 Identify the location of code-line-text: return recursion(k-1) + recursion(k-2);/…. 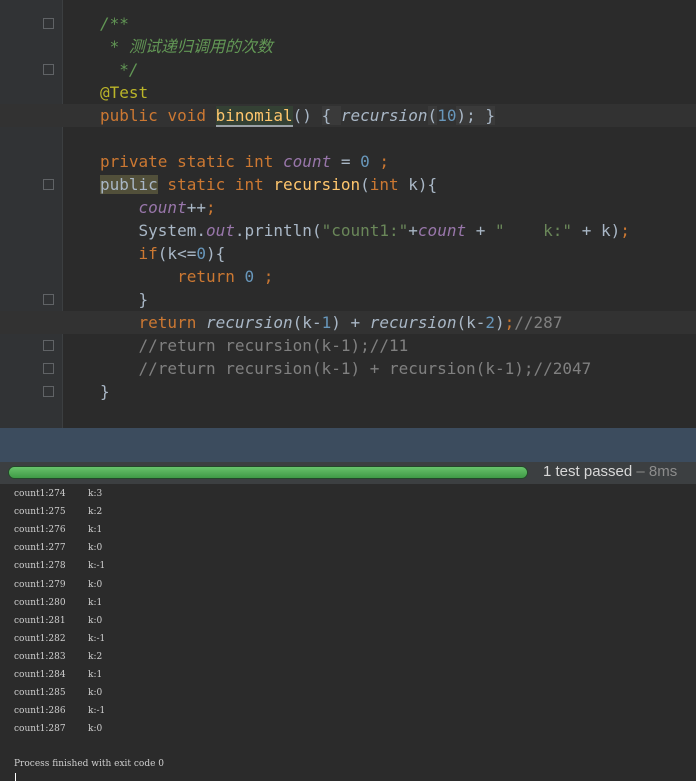
(331, 322).